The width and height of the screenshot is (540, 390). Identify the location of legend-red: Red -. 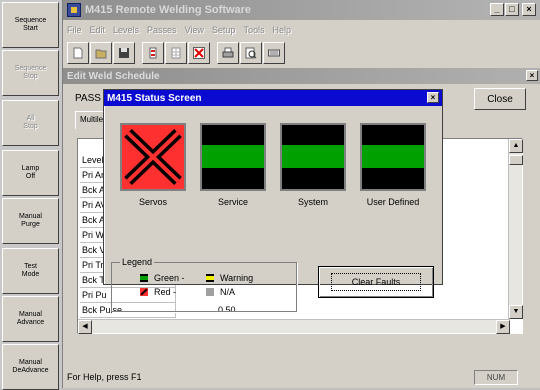
(158, 292).